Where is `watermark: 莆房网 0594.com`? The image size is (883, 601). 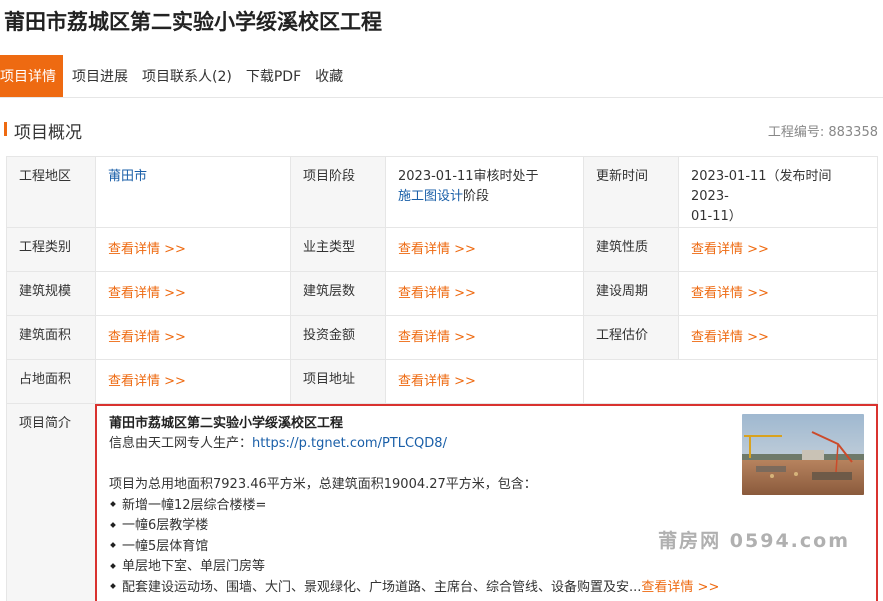 watermark: 莆房网 0594.com is located at coordinates (754, 541).